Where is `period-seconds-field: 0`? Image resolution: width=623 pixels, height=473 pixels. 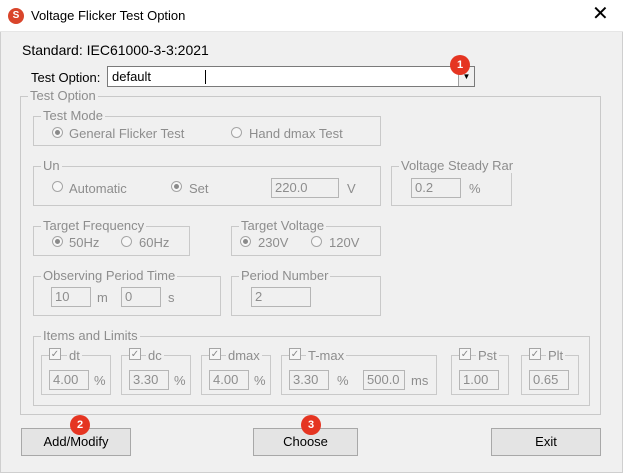 period-seconds-field: 0 is located at coordinates (141, 297).